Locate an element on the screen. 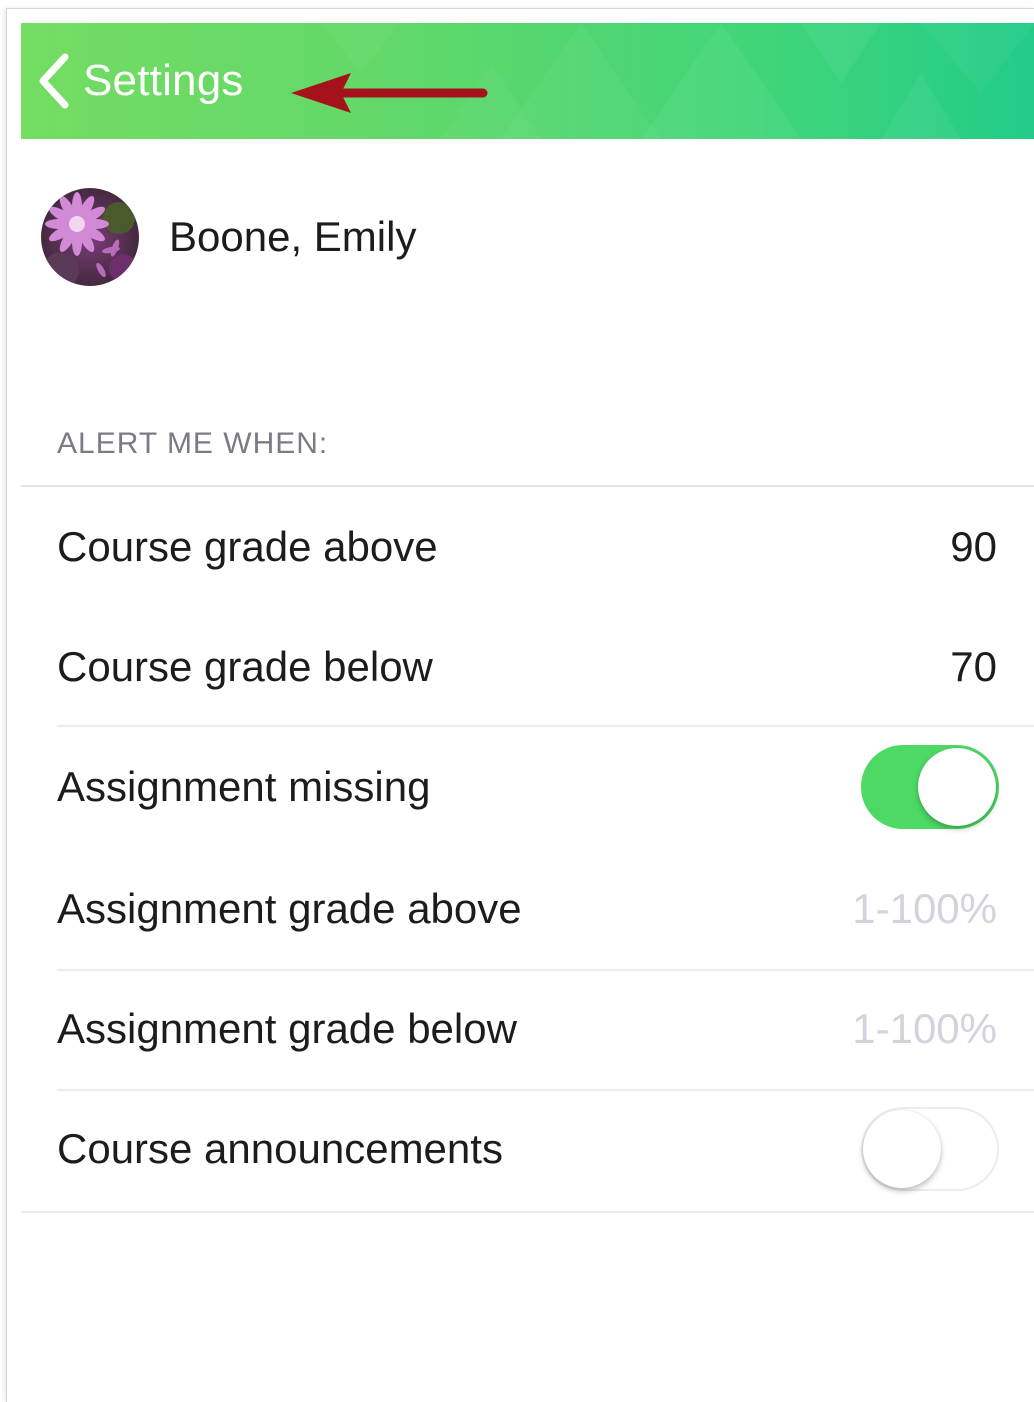 The height and width of the screenshot is (1402, 1034). row-label: Course announcements is located at coordinates (280, 1148).